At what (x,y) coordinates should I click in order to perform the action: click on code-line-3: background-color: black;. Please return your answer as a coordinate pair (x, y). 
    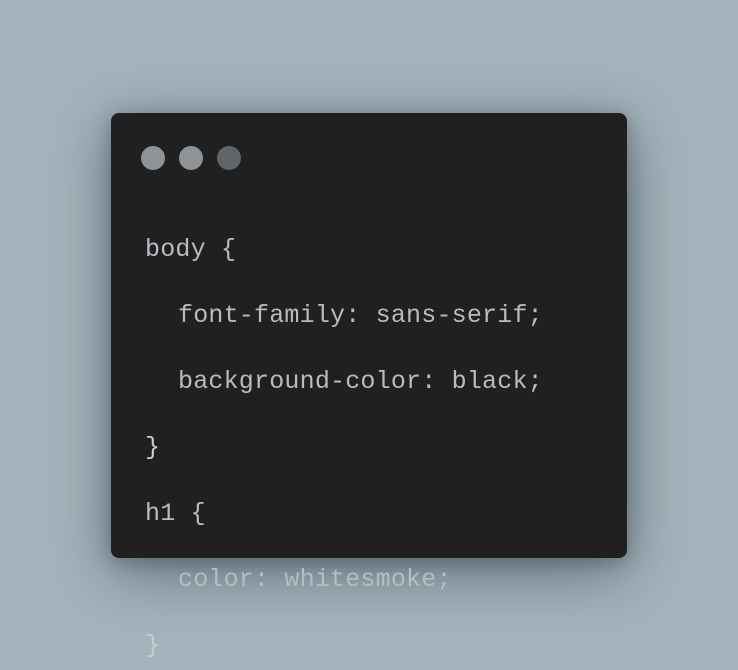
    Looking at the image, I should click on (344, 382).